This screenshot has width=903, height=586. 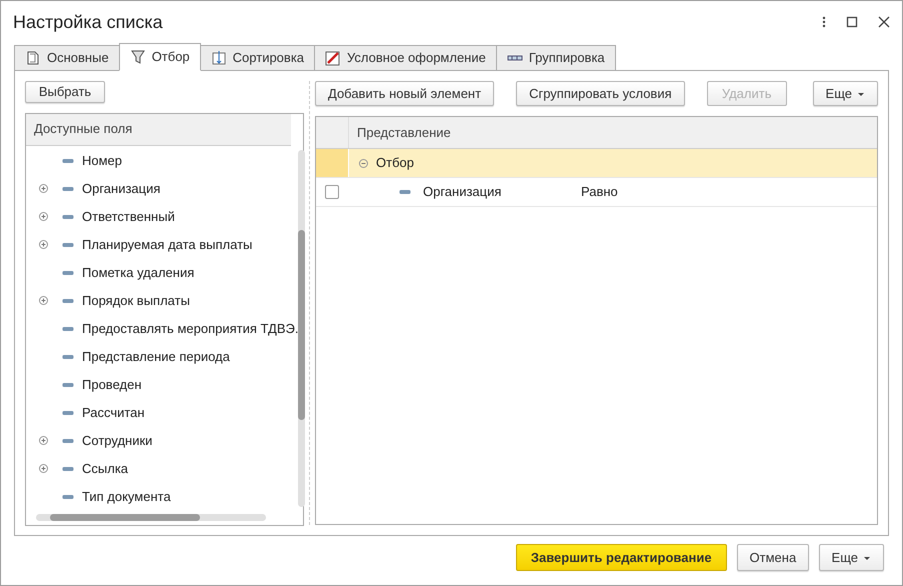 What do you see at coordinates (159, 57) in the screenshot?
I see `tab: Отбор` at bounding box center [159, 57].